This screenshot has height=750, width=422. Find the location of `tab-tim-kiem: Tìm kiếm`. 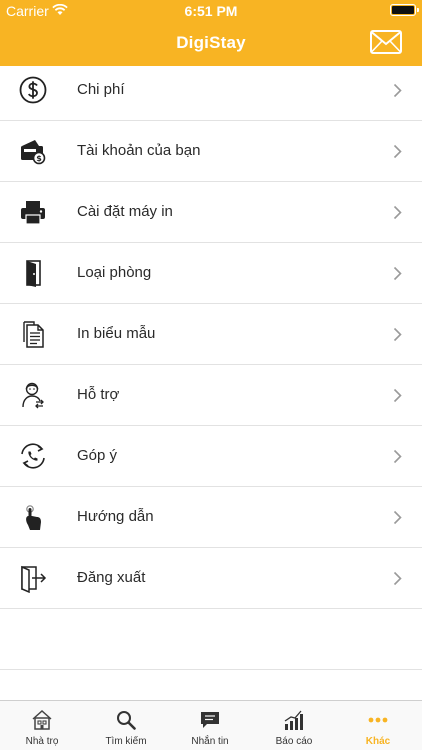

tab-tim-kiem: Tìm kiếm is located at coordinates (126, 725).